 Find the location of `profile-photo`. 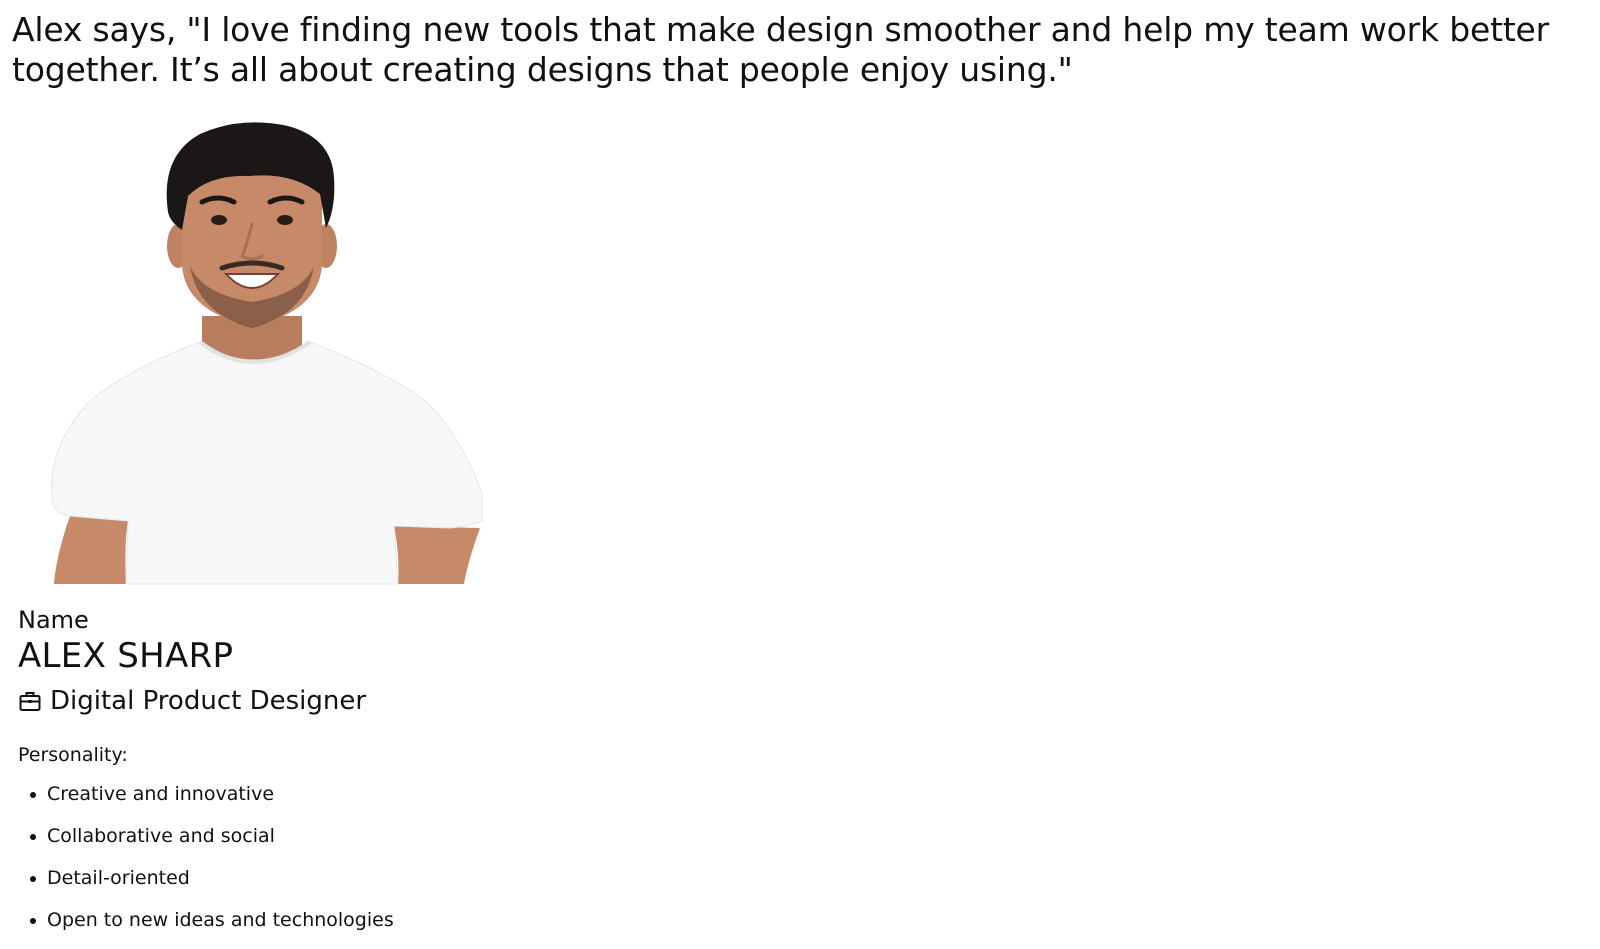

profile-photo is located at coordinates (265, 356).